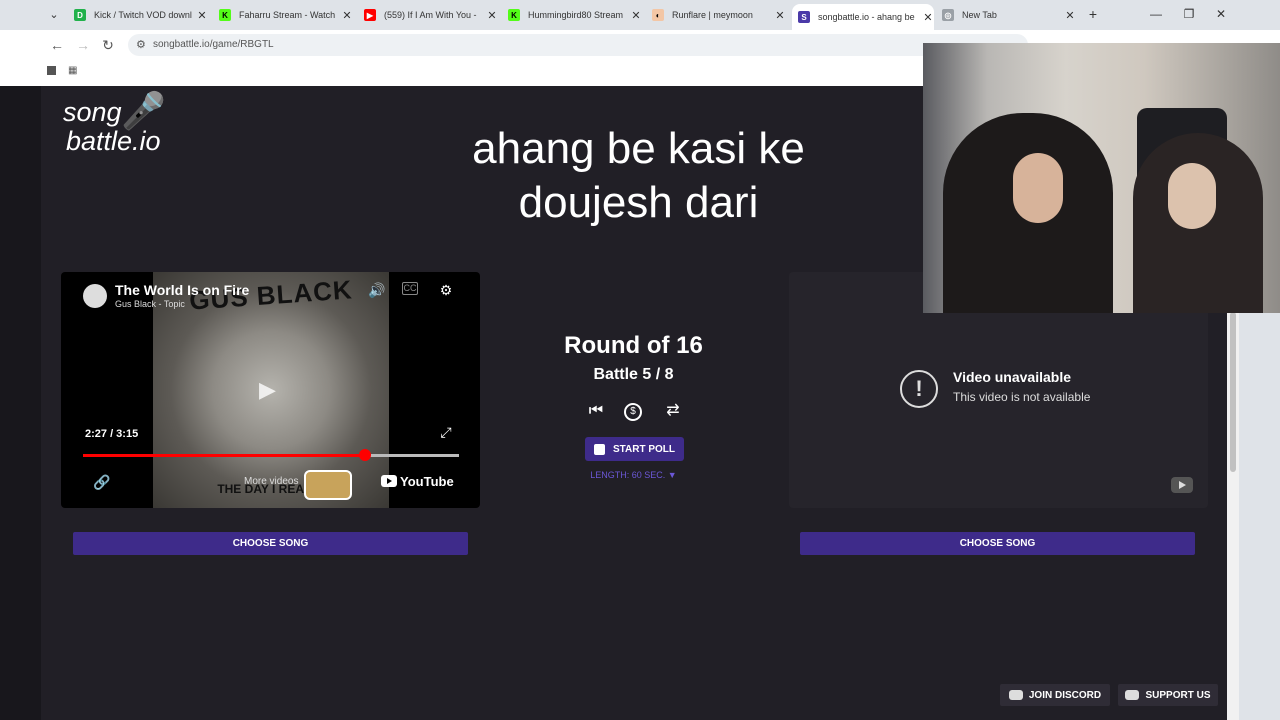  Describe the element at coordinates (108, 45) in the screenshot. I see `reload-icon: ↻` at that location.